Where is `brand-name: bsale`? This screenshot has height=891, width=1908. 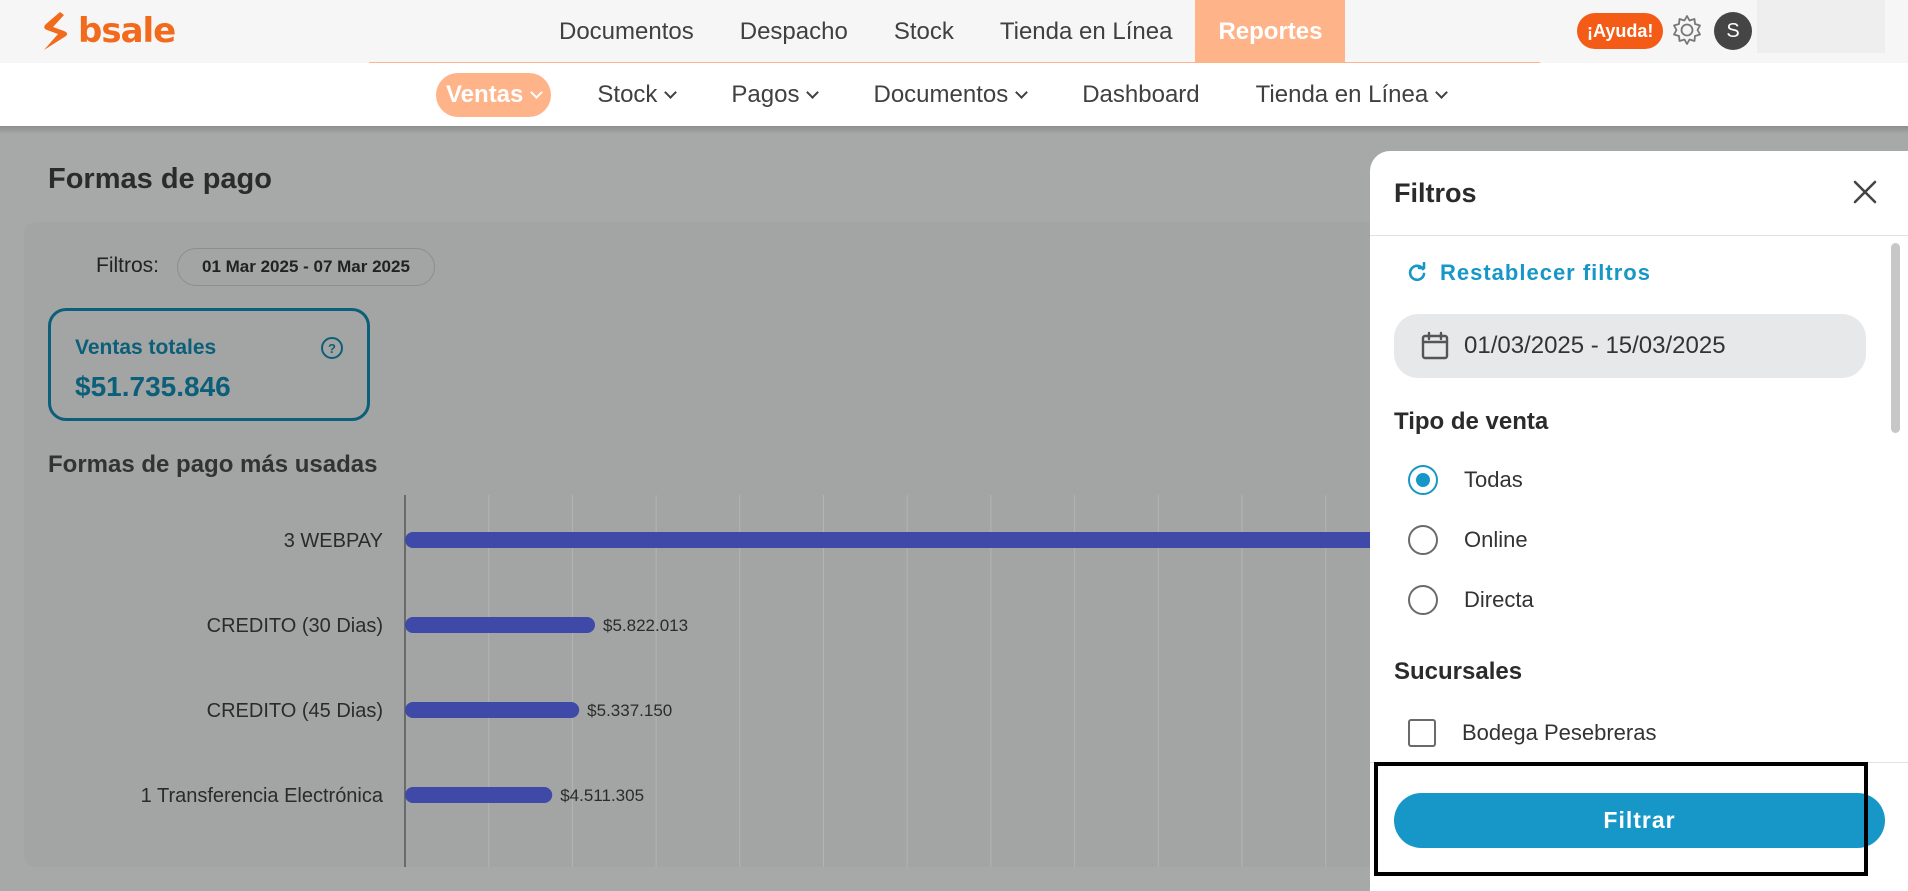
brand-name: bsale is located at coordinates (127, 31).